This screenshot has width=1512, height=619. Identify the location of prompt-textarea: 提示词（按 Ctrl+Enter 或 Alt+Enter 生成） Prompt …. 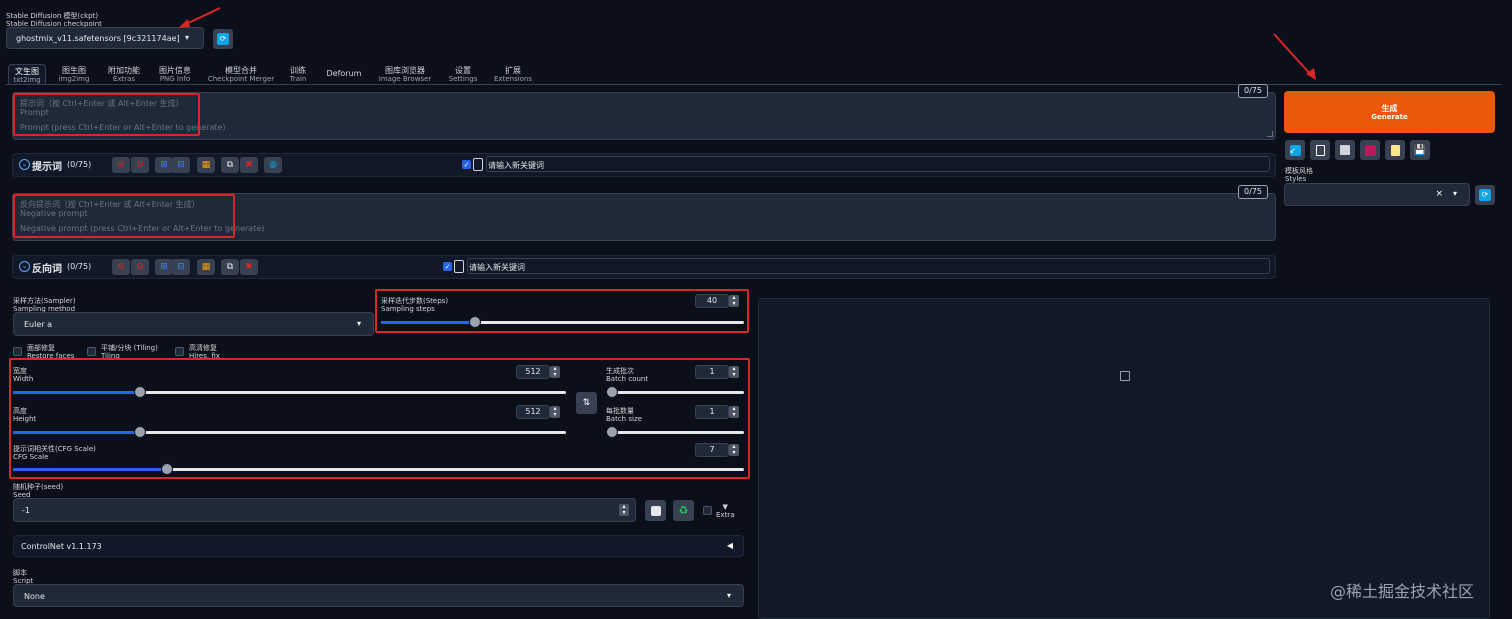
(644, 116).